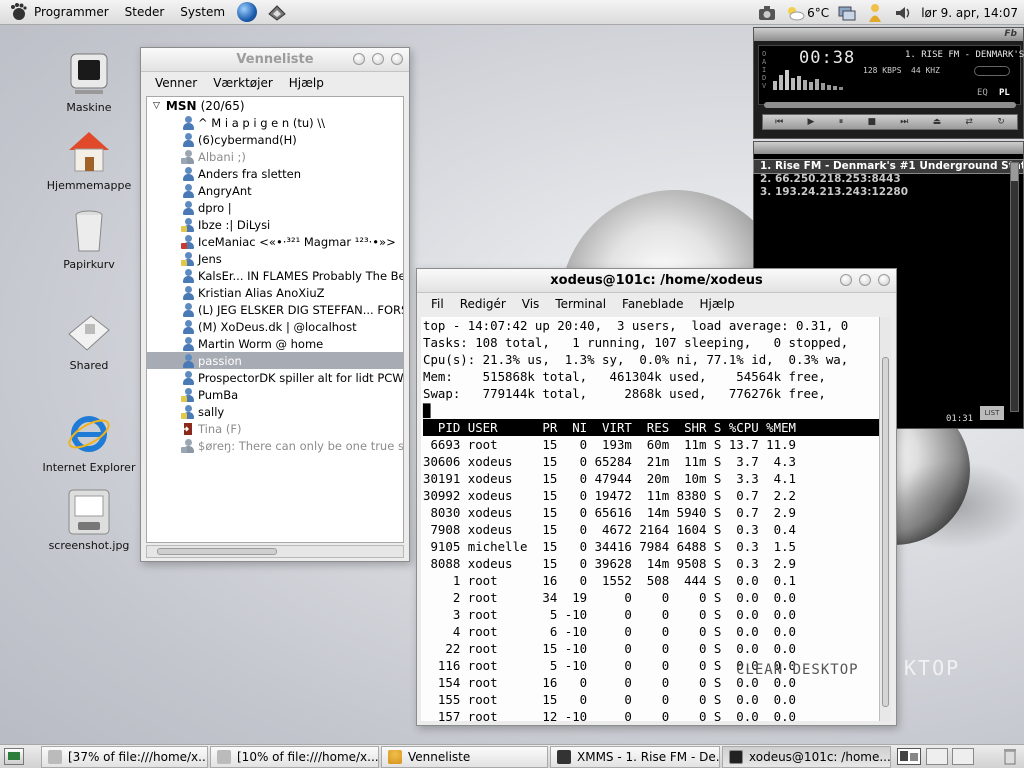  Describe the element at coordinates (904, 122) in the screenshot. I see `next-icon: ⏭` at that location.